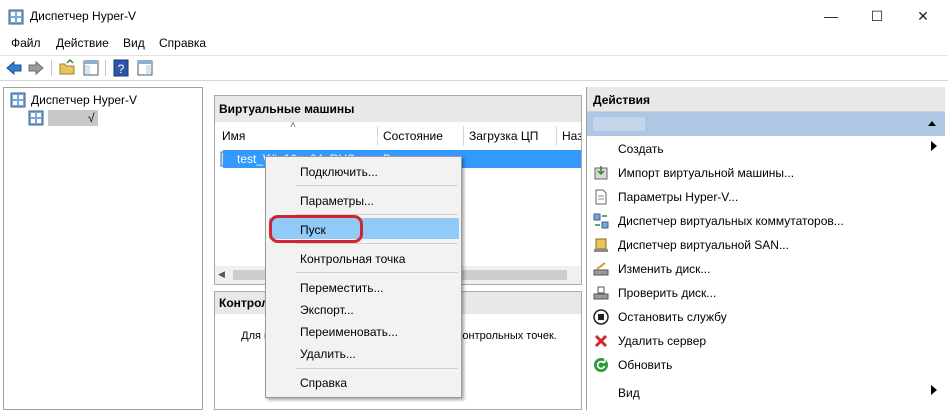 The width and height of the screenshot is (948, 410). I want to click on san-manager-icon, so click(601, 245).